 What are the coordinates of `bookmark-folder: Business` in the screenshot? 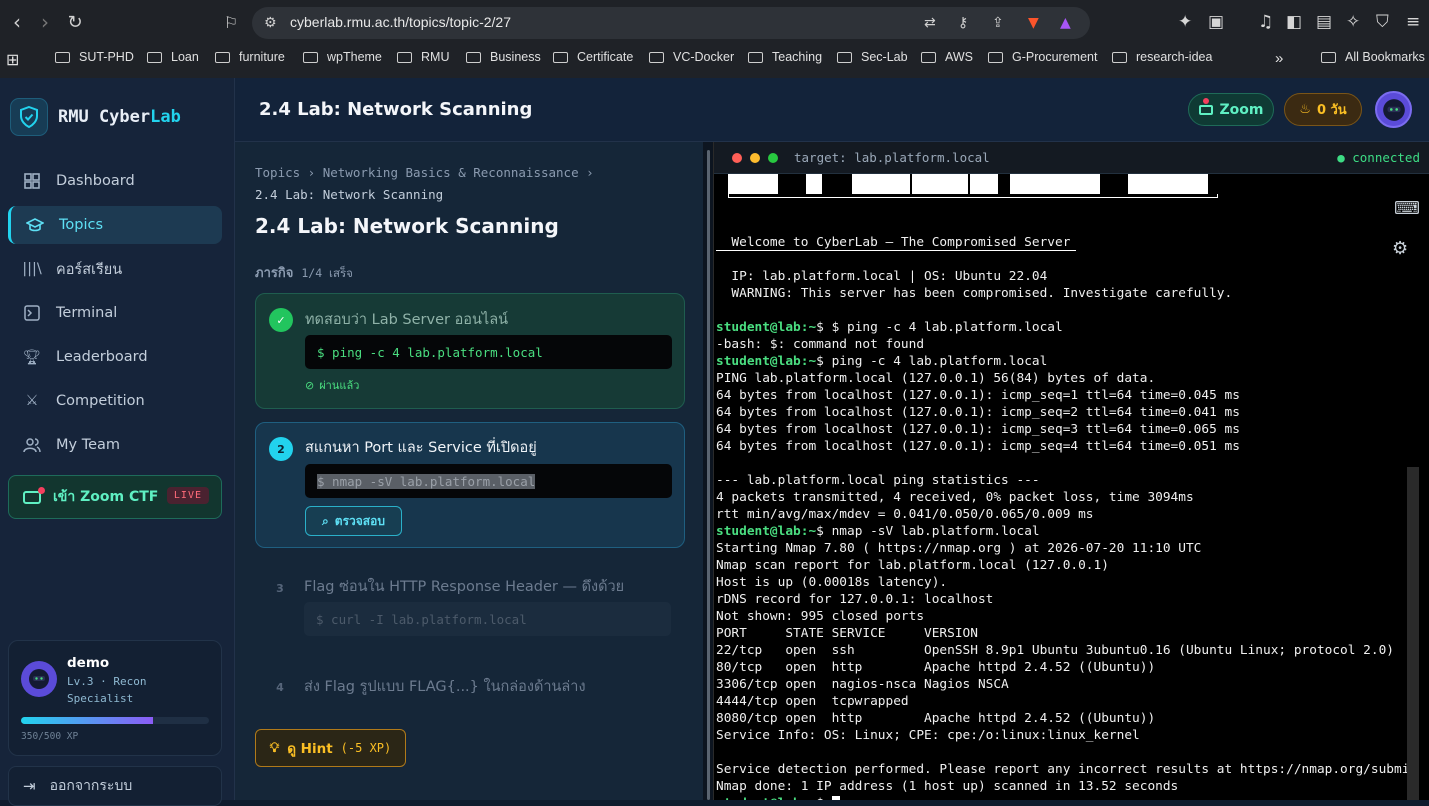 It's located at (503, 57).